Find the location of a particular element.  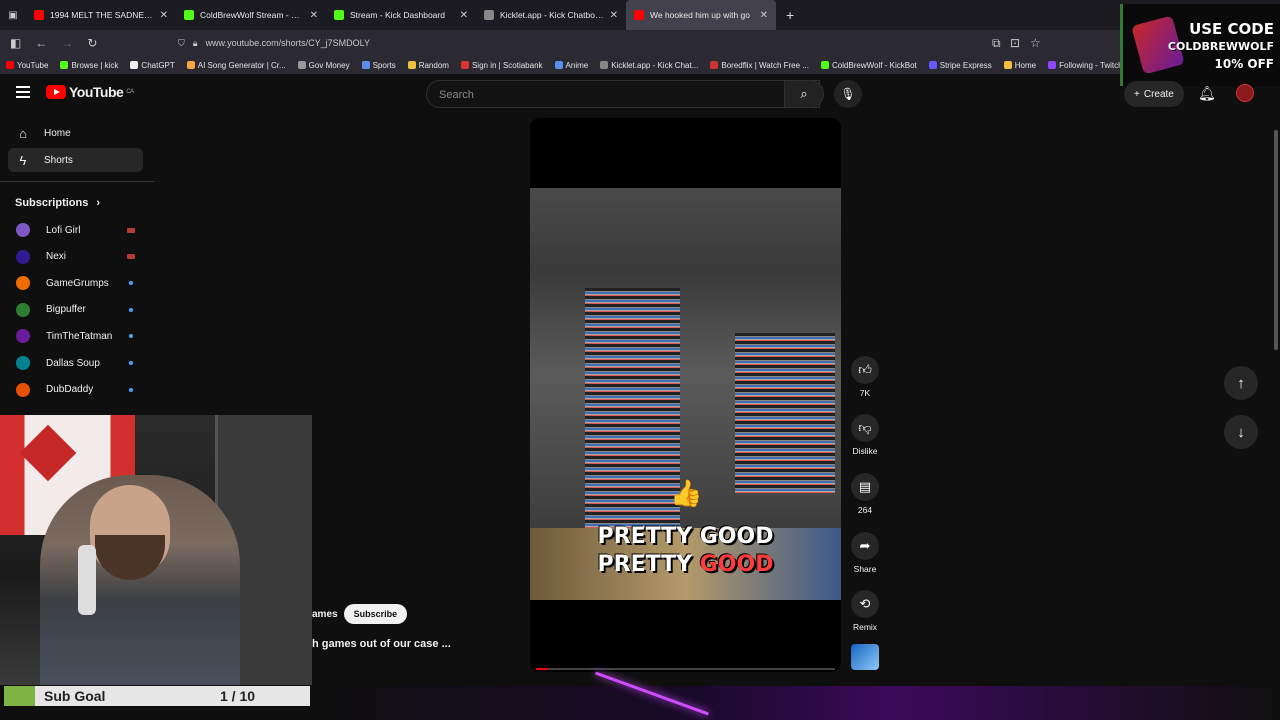

bookmark-item: Sports is located at coordinates (378, 65).